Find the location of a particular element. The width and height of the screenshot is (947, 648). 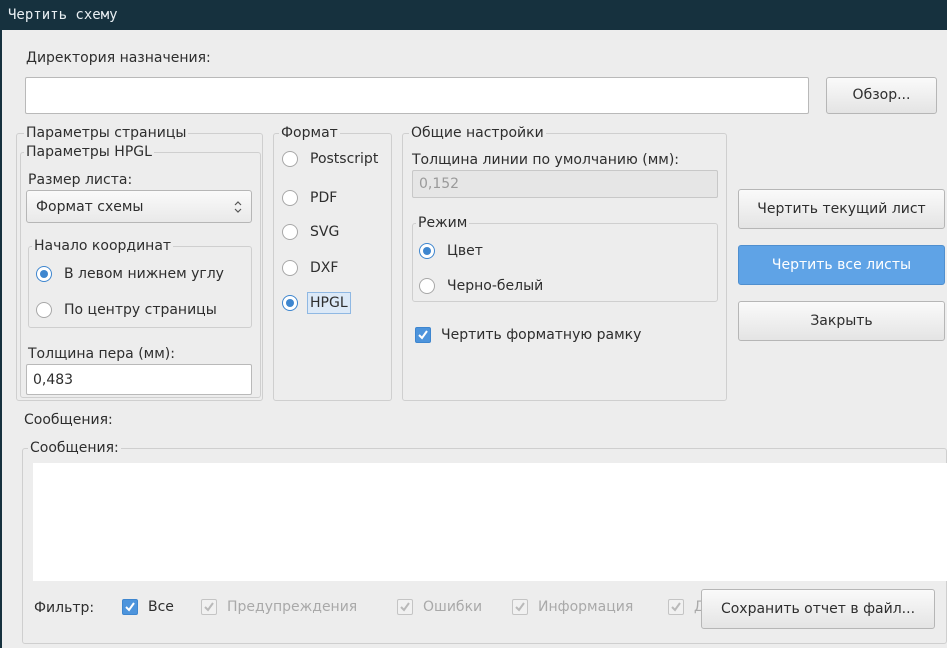

messages-label: Сообщения: is located at coordinates (68, 420).